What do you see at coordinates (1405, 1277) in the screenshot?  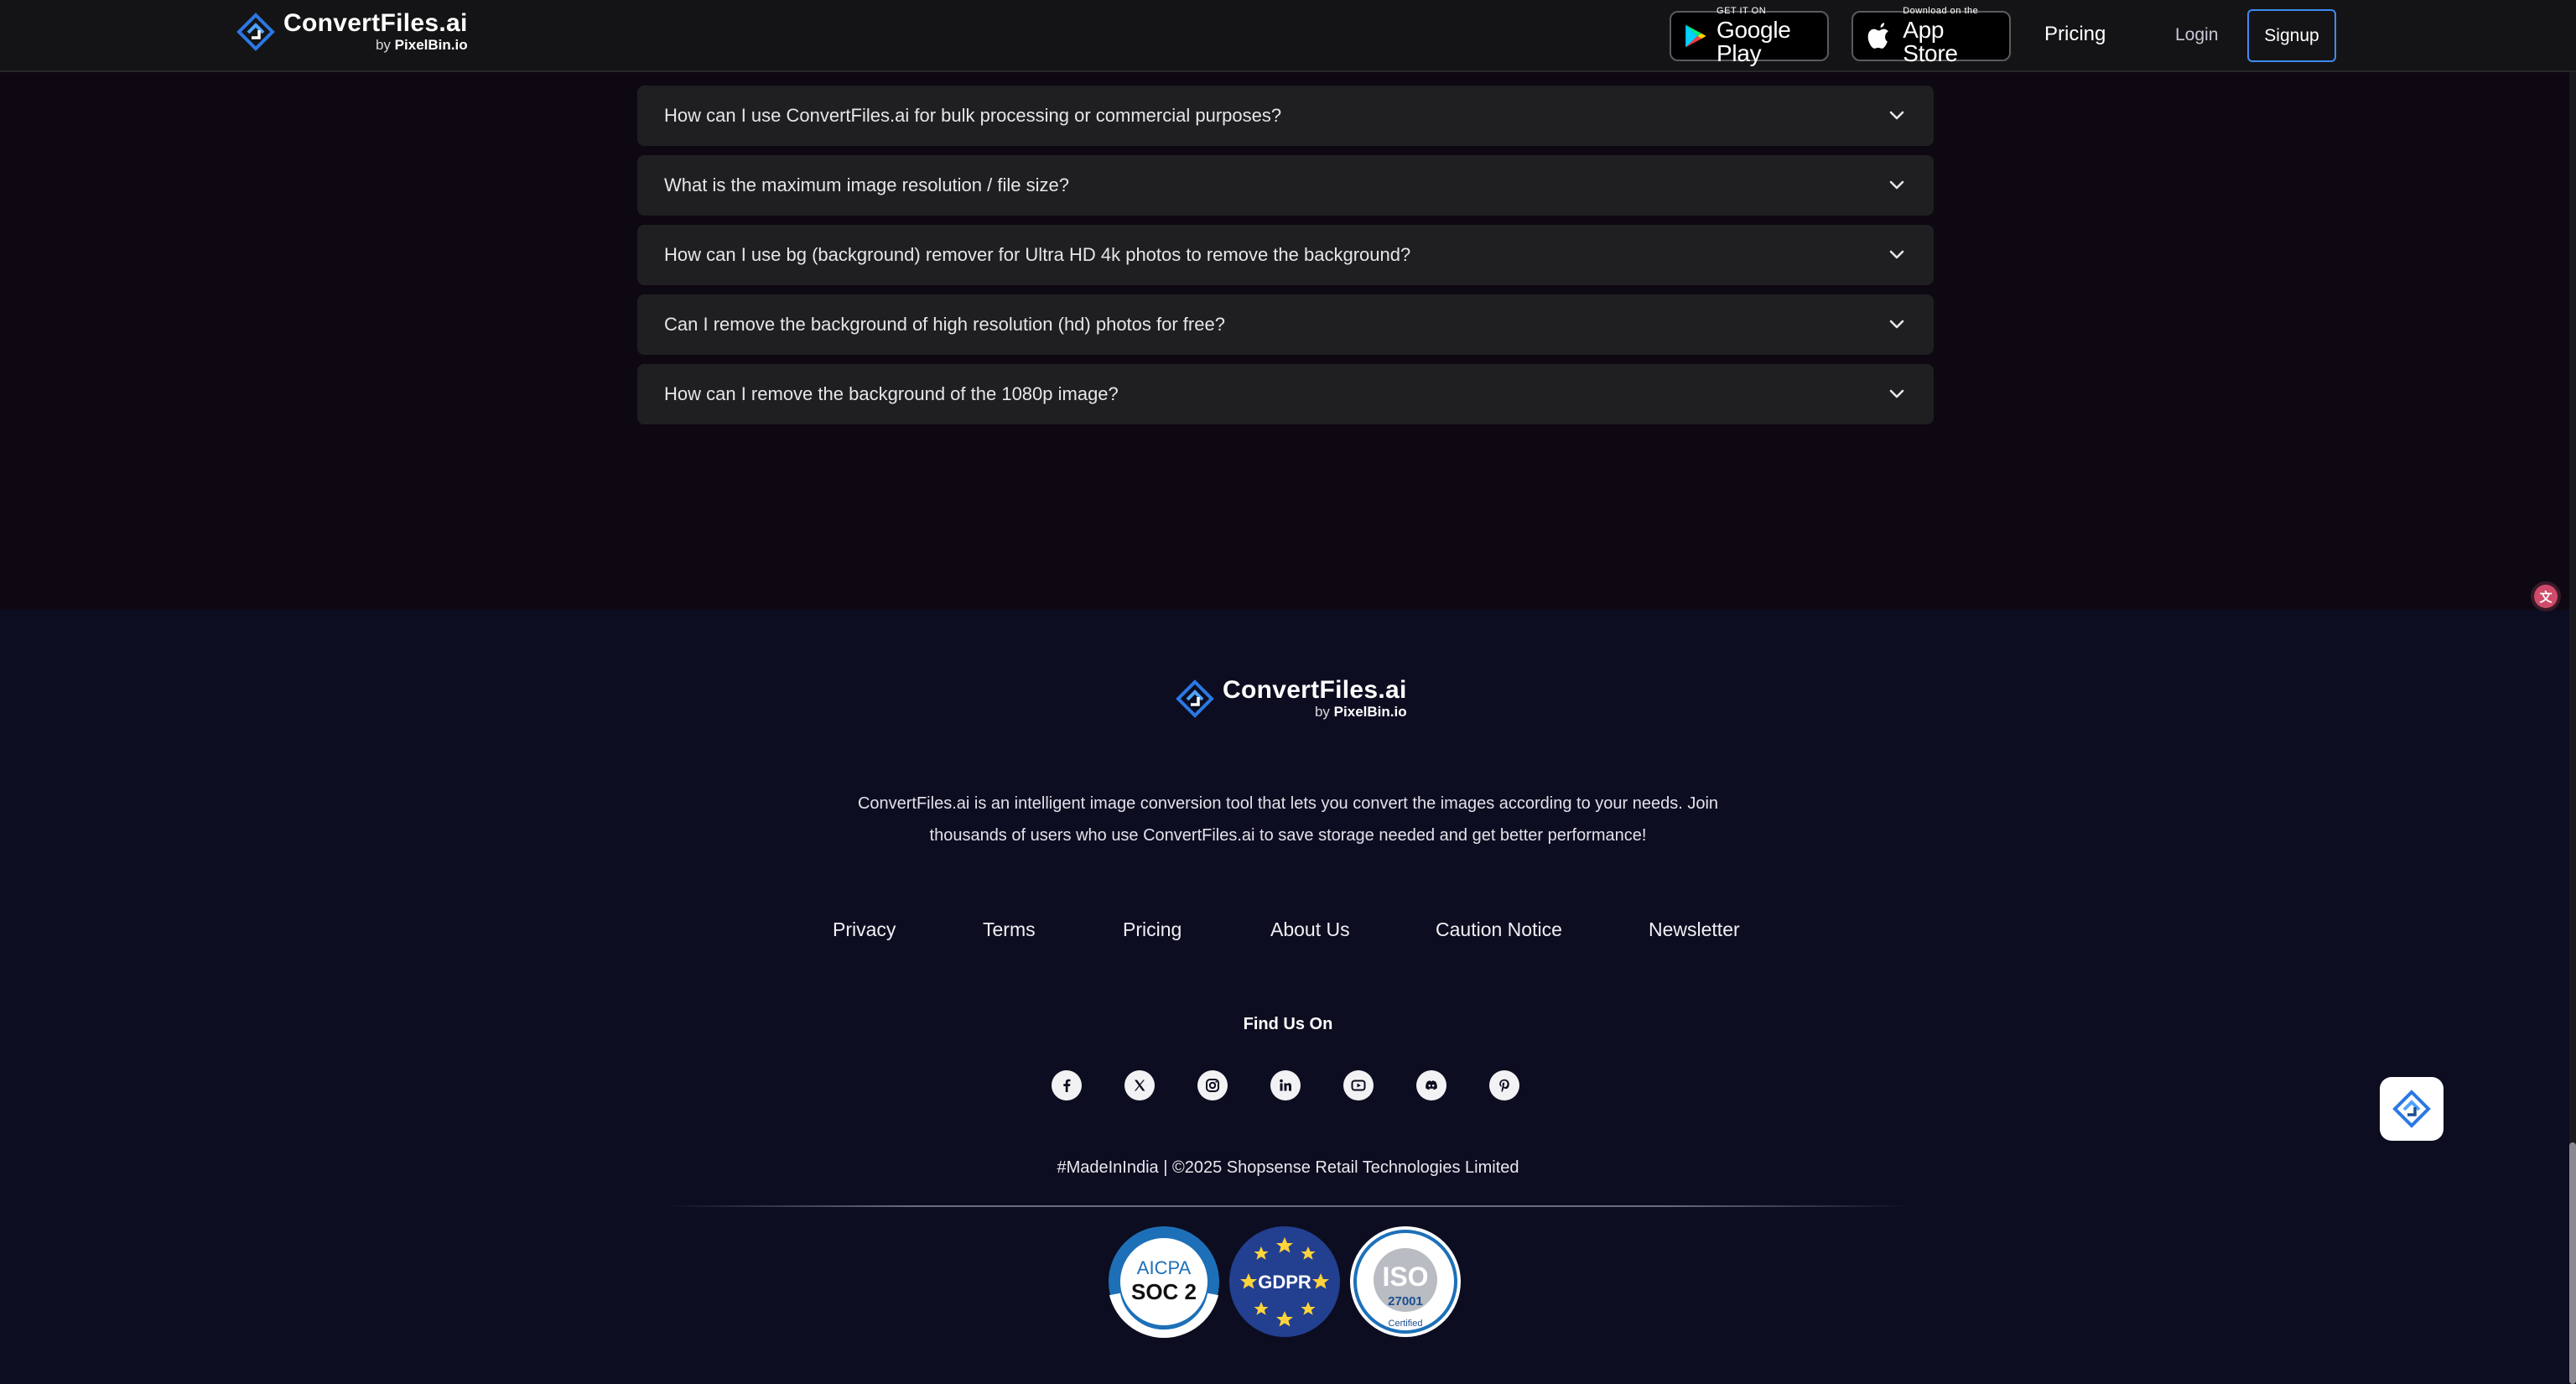 I see `svg-text: ISO` at bounding box center [1405, 1277].